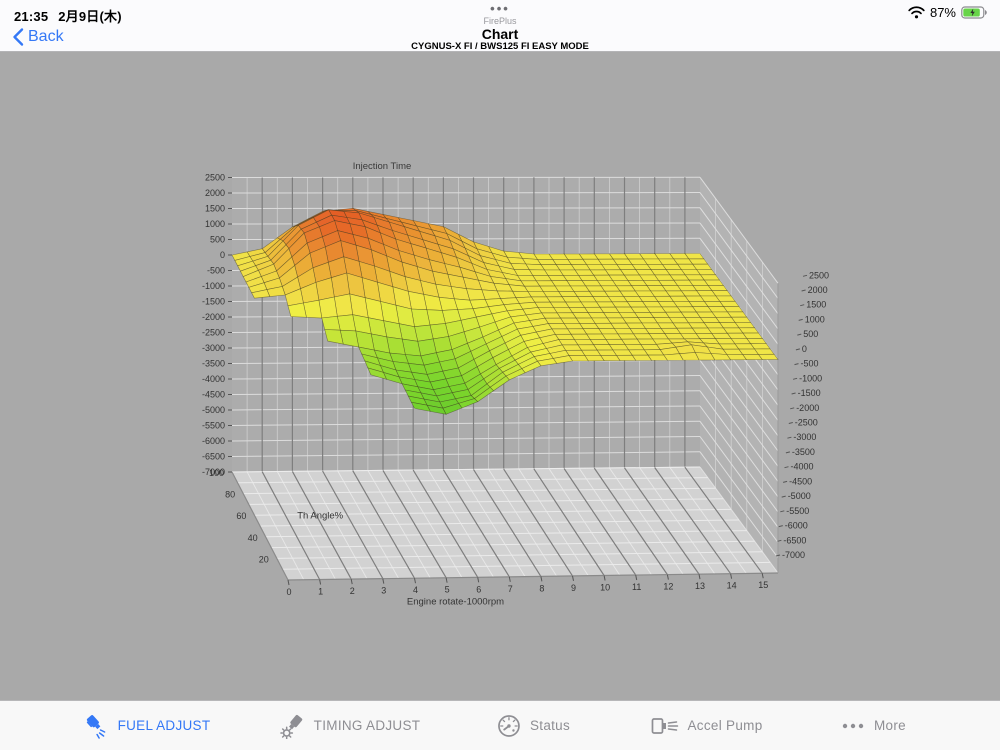 The image size is (1000, 750). I want to click on page-title: Chart, so click(500, 34).